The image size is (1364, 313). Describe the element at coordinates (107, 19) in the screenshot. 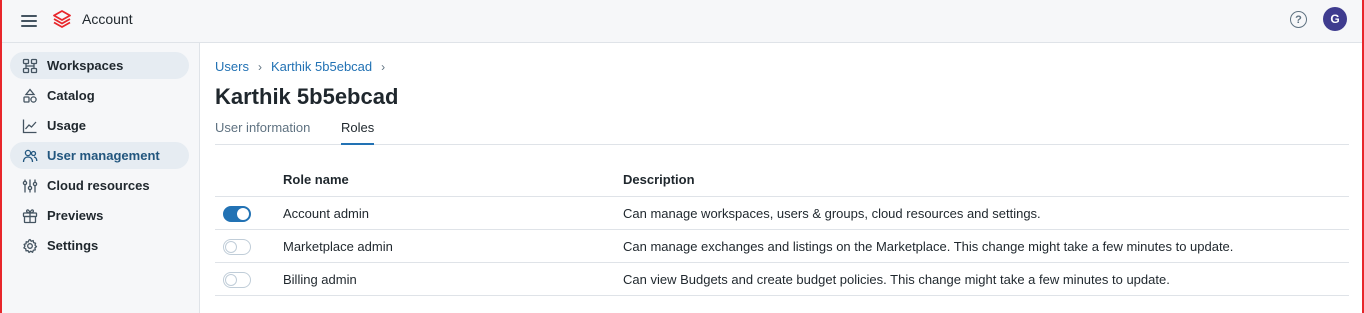

I see `app-title: Account` at that location.